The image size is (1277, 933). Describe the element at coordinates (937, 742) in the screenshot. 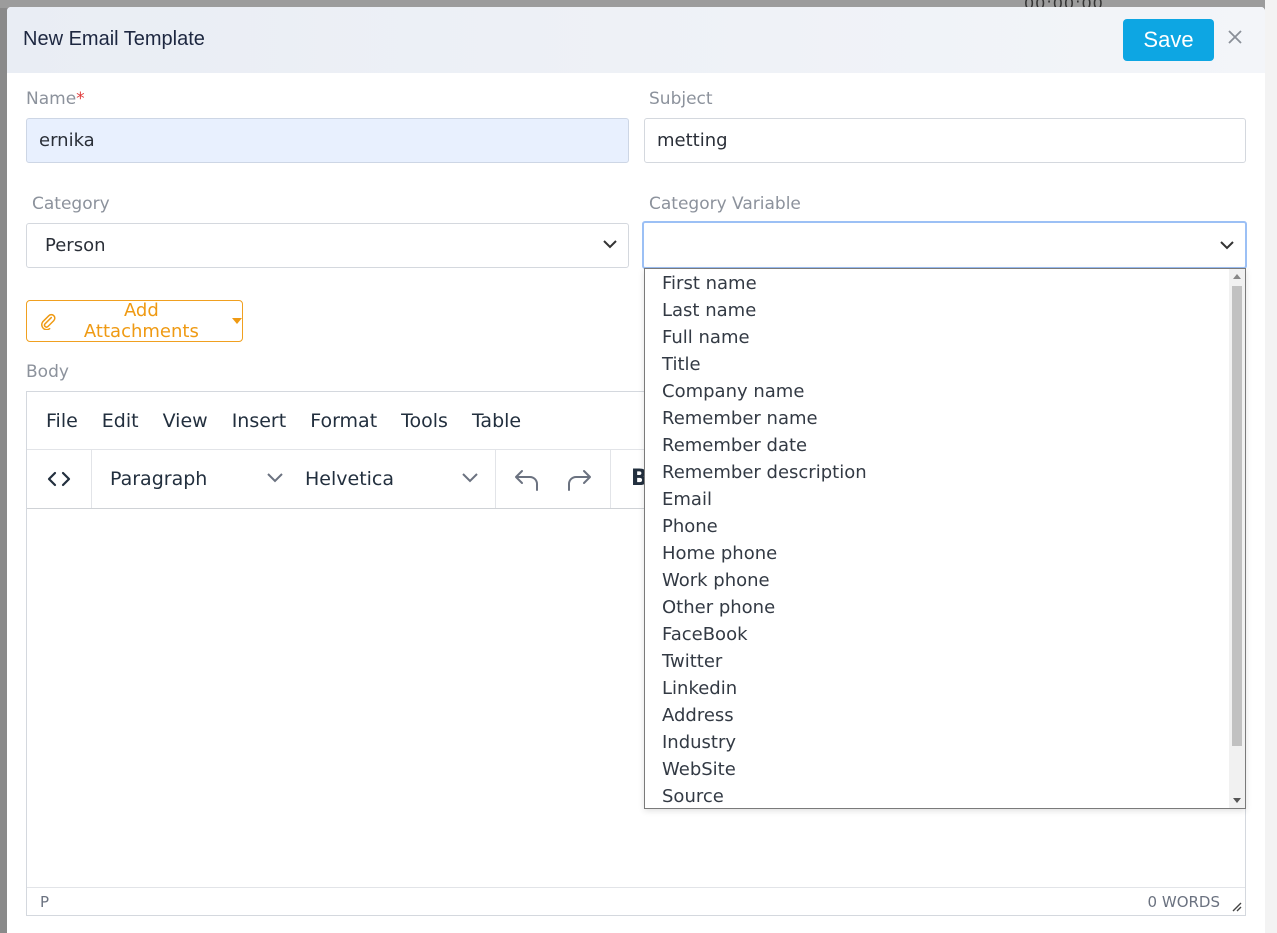

I see `dropdown-option: Industry` at that location.